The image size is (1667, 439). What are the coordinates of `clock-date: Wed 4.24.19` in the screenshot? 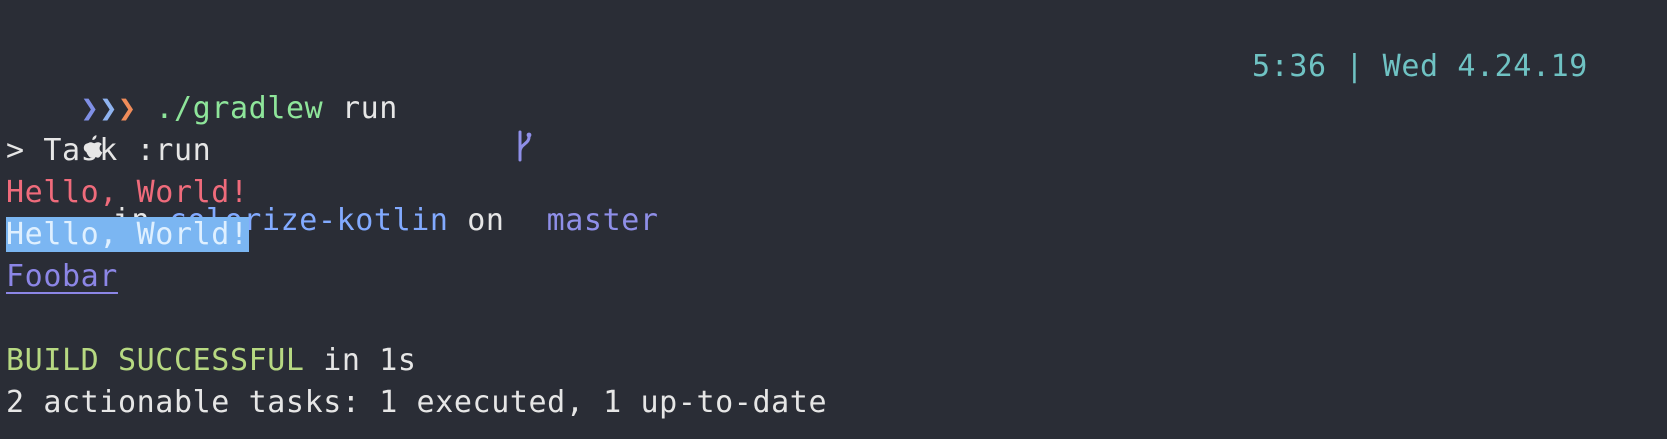 It's located at (1485, 66).